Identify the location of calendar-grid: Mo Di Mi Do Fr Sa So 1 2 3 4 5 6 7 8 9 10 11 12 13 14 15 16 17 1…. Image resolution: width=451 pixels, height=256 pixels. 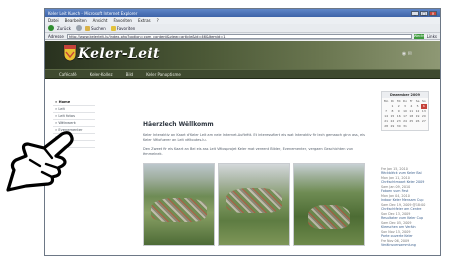
(405, 114).